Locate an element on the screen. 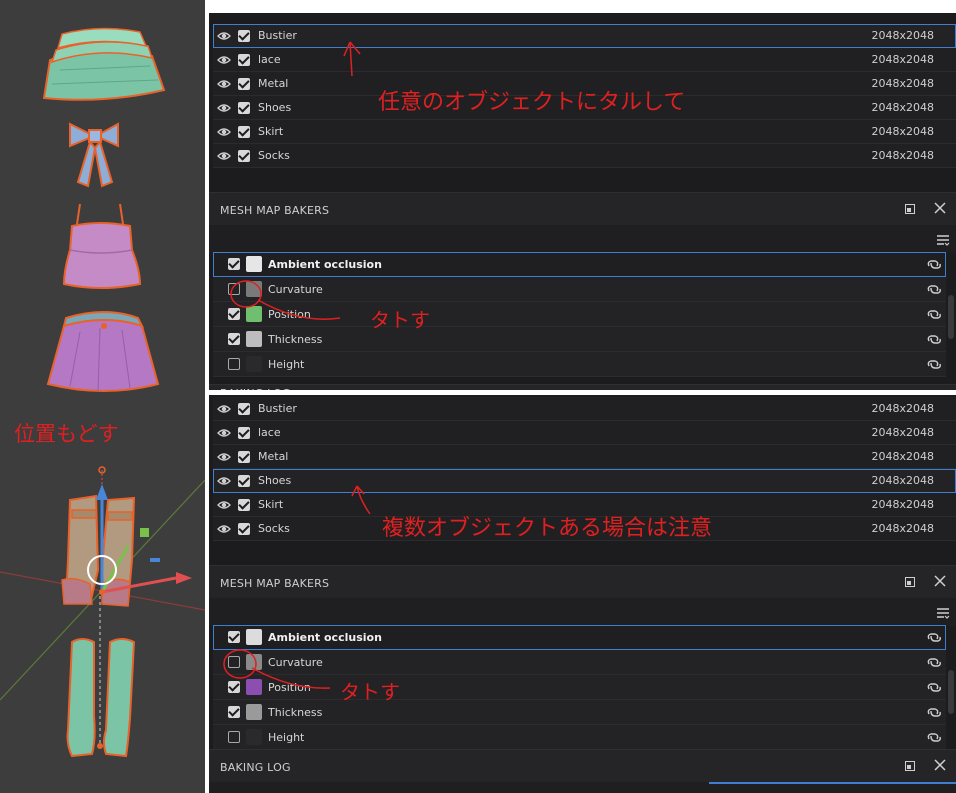  texture-set-name: Metal is located at coordinates (273, 456).